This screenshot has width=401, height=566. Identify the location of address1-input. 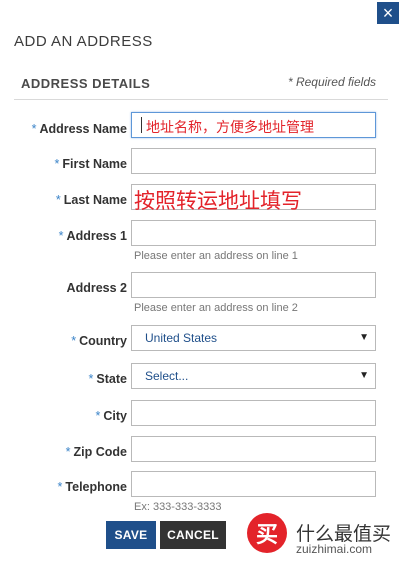
(253, 233).